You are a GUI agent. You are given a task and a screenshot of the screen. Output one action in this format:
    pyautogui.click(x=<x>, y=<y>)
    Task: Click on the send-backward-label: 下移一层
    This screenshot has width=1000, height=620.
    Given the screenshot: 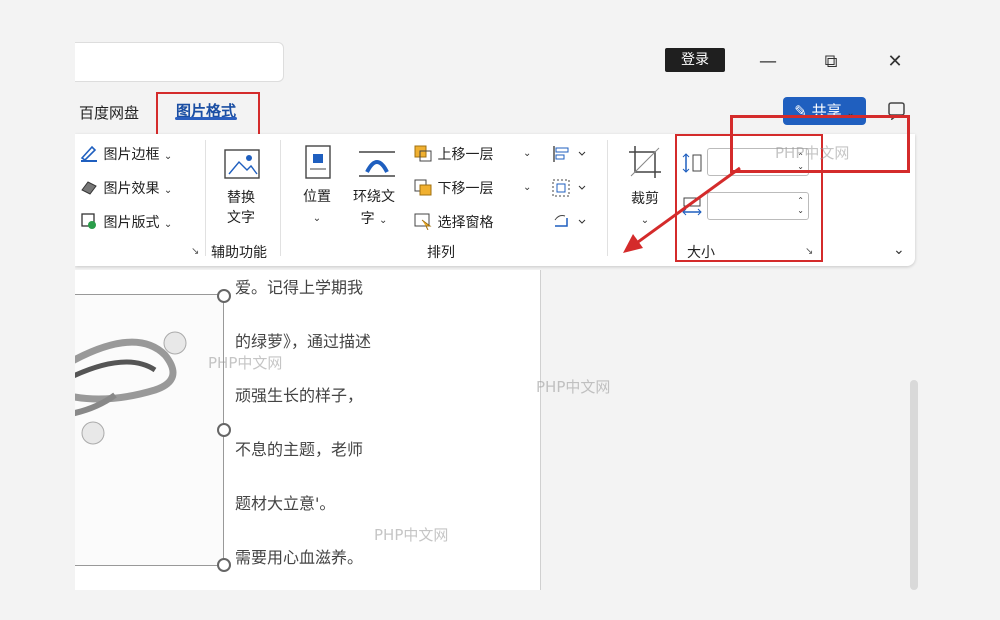 What is the action you would take?
    pyautogui.click(x=465, y=189)
    